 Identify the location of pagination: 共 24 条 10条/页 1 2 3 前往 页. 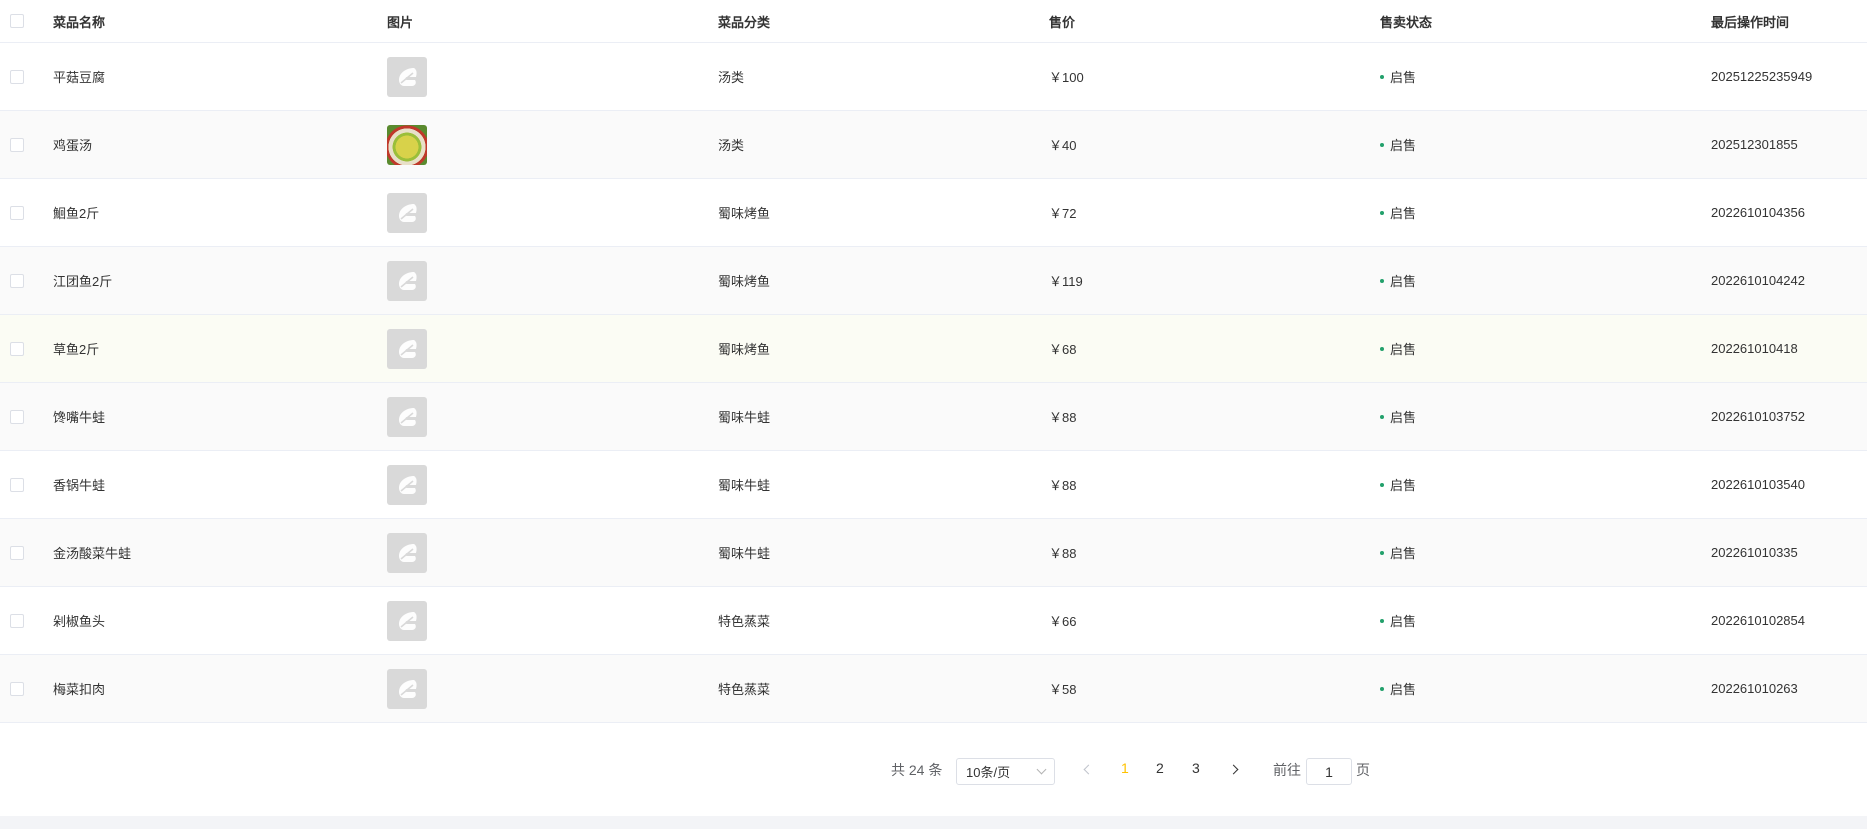
(933, 771).